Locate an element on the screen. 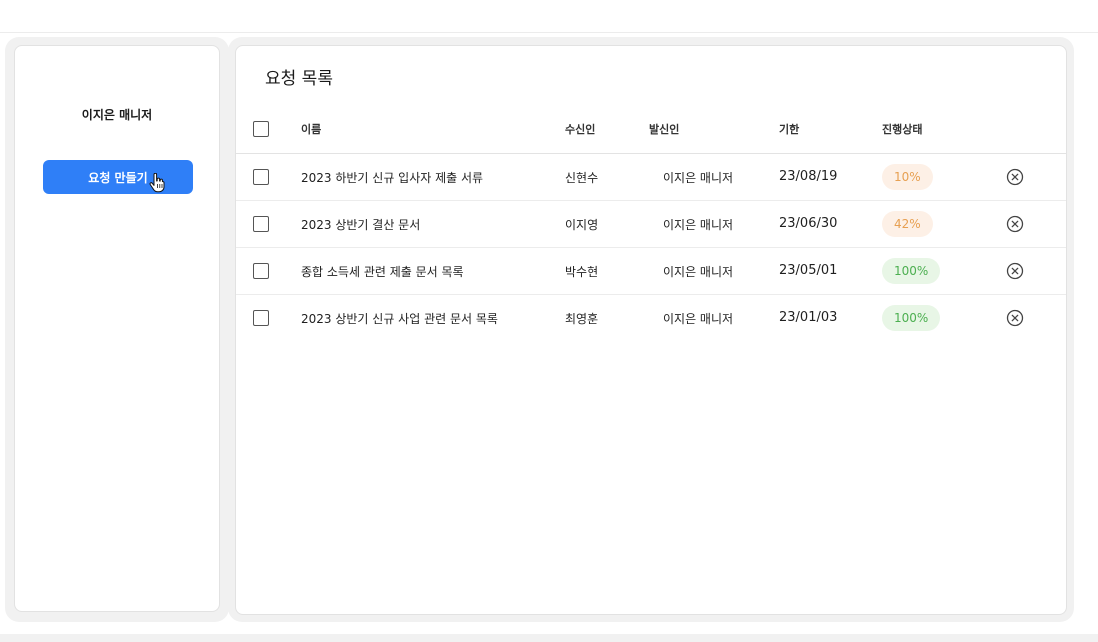  recipient: 이지영 is located at coordinates (582, 225).